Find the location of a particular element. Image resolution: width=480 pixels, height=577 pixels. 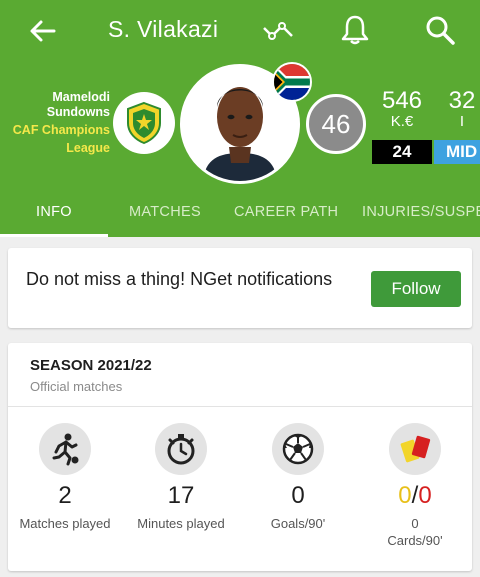

competition-line2: League is located at coordinates (55, 148).